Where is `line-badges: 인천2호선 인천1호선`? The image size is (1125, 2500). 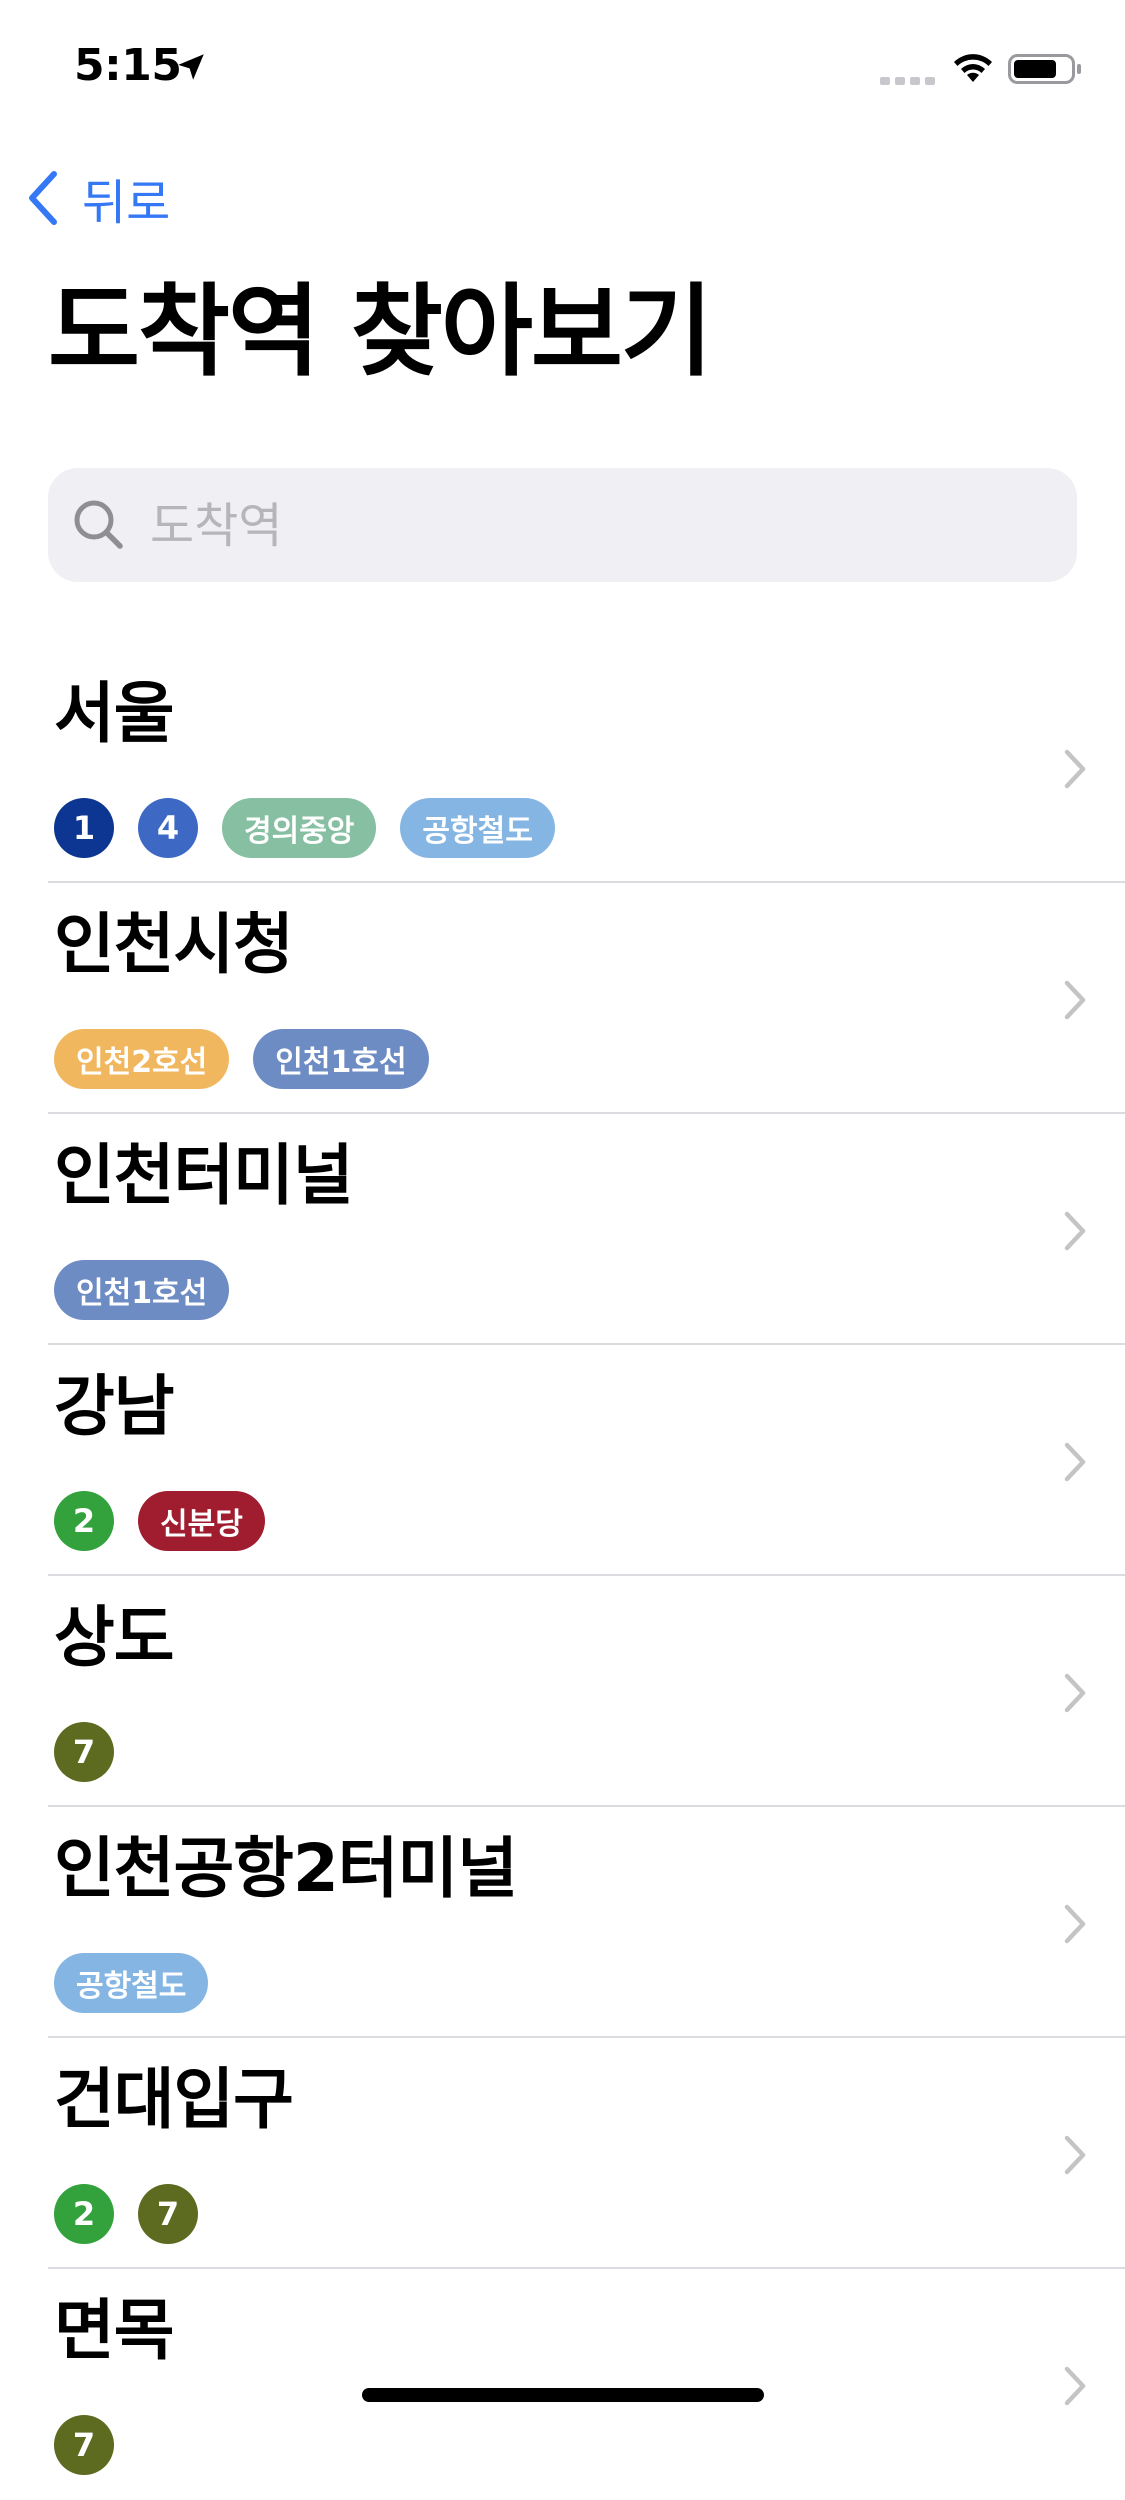
line-badges: 인천2호선 인천1호선 is located at coordinates (241, 1059).